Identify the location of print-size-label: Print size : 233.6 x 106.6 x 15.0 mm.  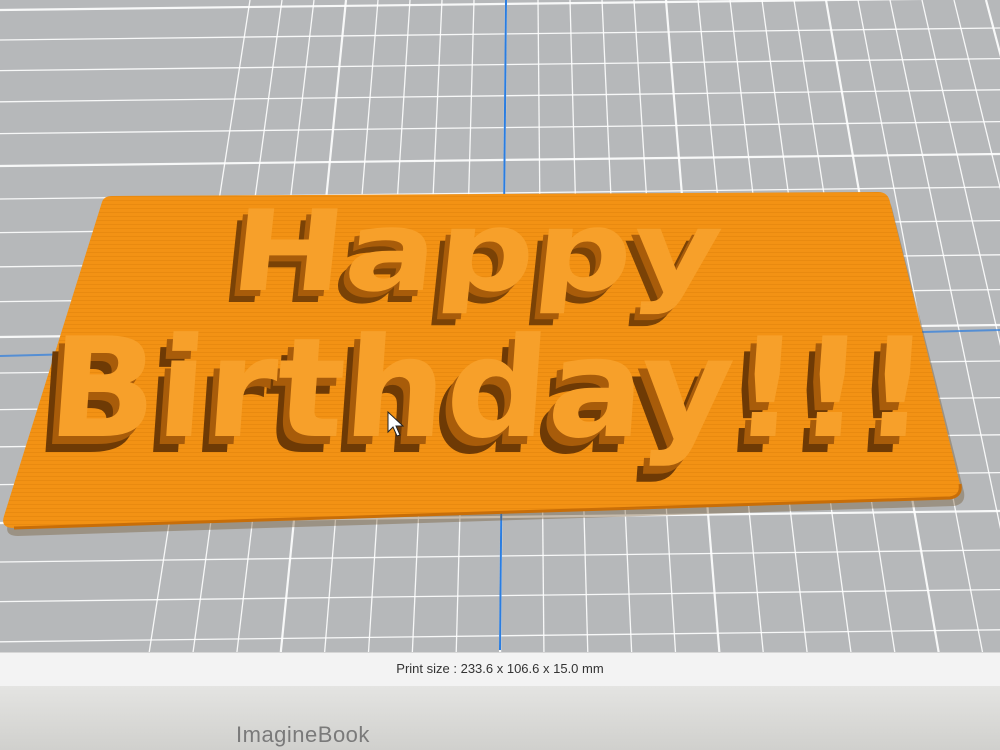
(500, 668).